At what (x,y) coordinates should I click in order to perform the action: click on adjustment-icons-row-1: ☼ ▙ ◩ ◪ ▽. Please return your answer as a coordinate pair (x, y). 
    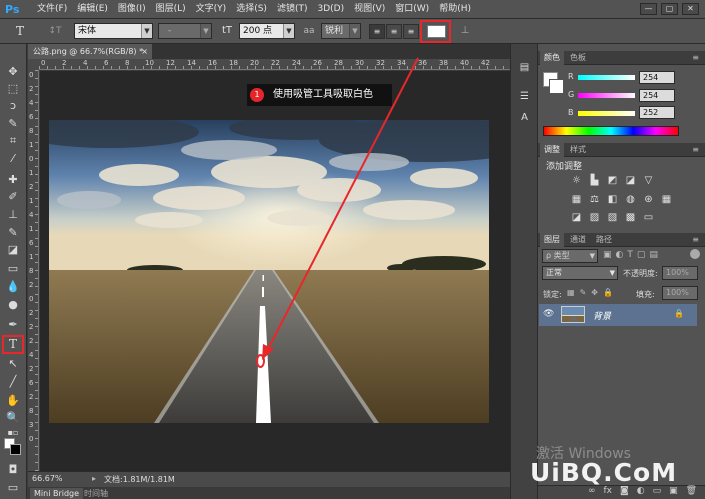
    Looking at the image, I should click on (612, 181).